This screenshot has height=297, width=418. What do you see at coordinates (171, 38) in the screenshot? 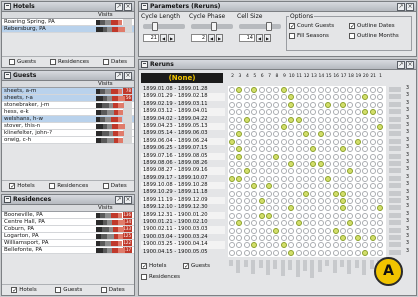
I see `increment-icon: ▶` at bounding box center [171, 38].